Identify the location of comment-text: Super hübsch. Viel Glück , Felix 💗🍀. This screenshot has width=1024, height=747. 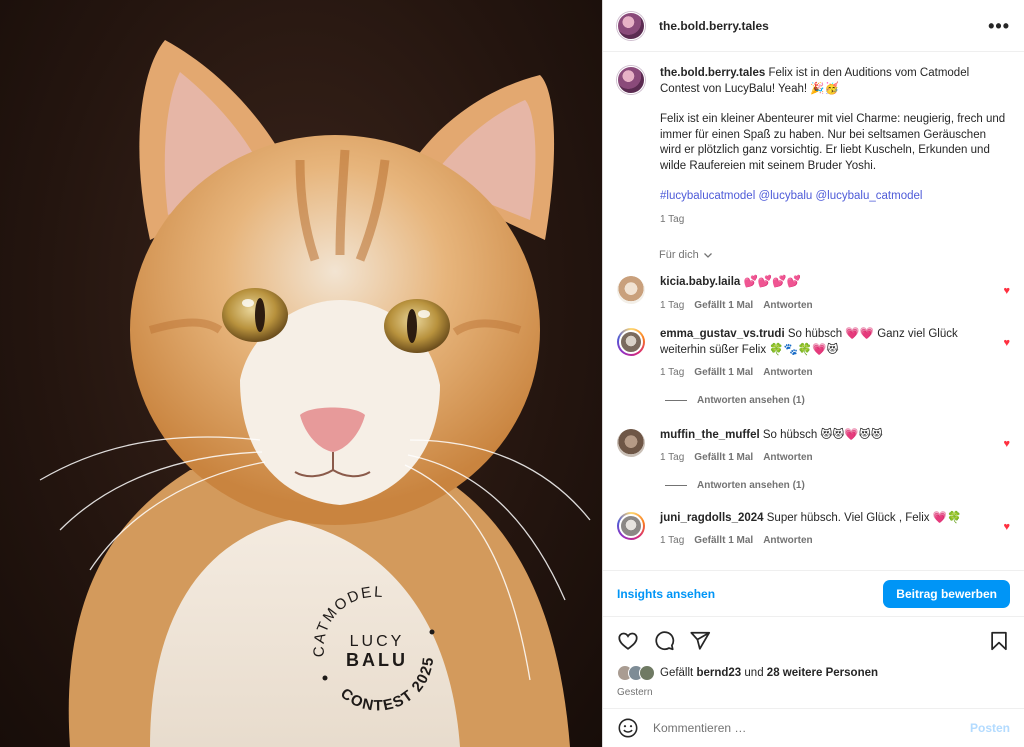
(864, 517).